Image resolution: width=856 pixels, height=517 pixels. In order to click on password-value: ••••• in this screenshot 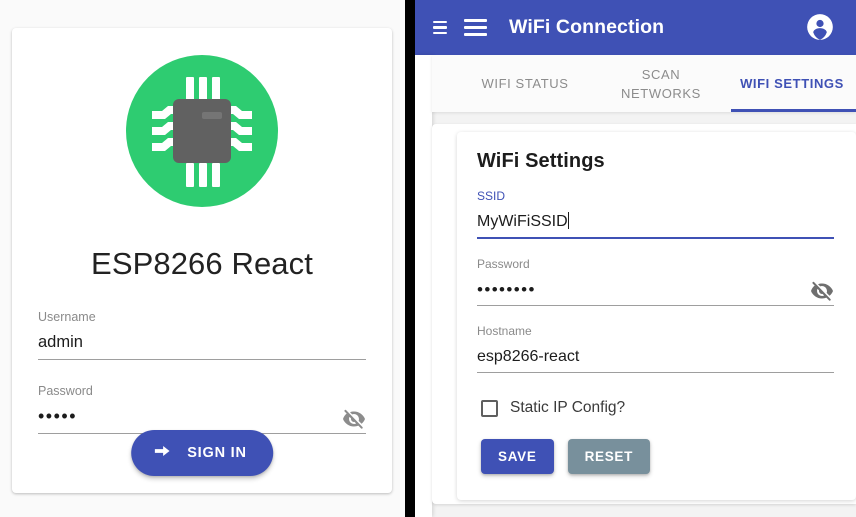, I will do `click(58, 416)`.